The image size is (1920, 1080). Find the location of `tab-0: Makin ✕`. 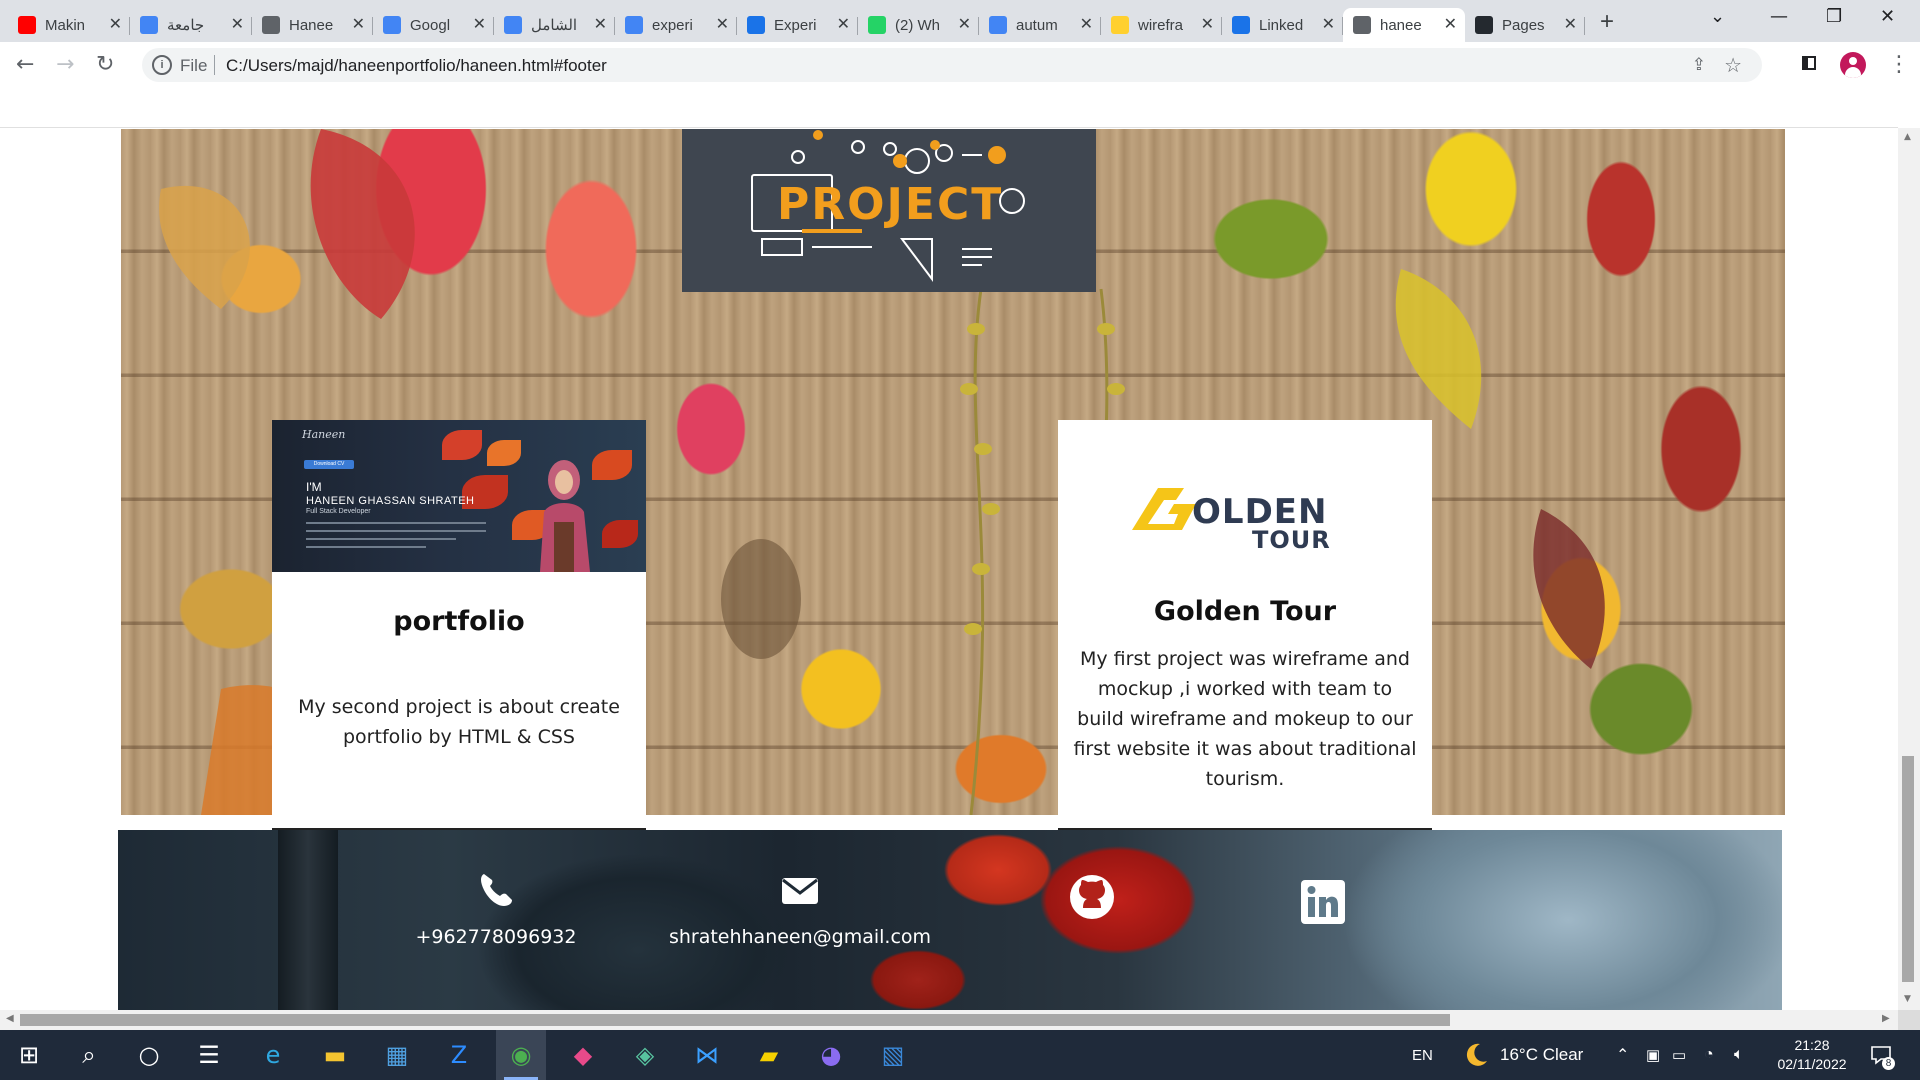

tab-0: Makin ✕ is located at coordinates (69, 25).